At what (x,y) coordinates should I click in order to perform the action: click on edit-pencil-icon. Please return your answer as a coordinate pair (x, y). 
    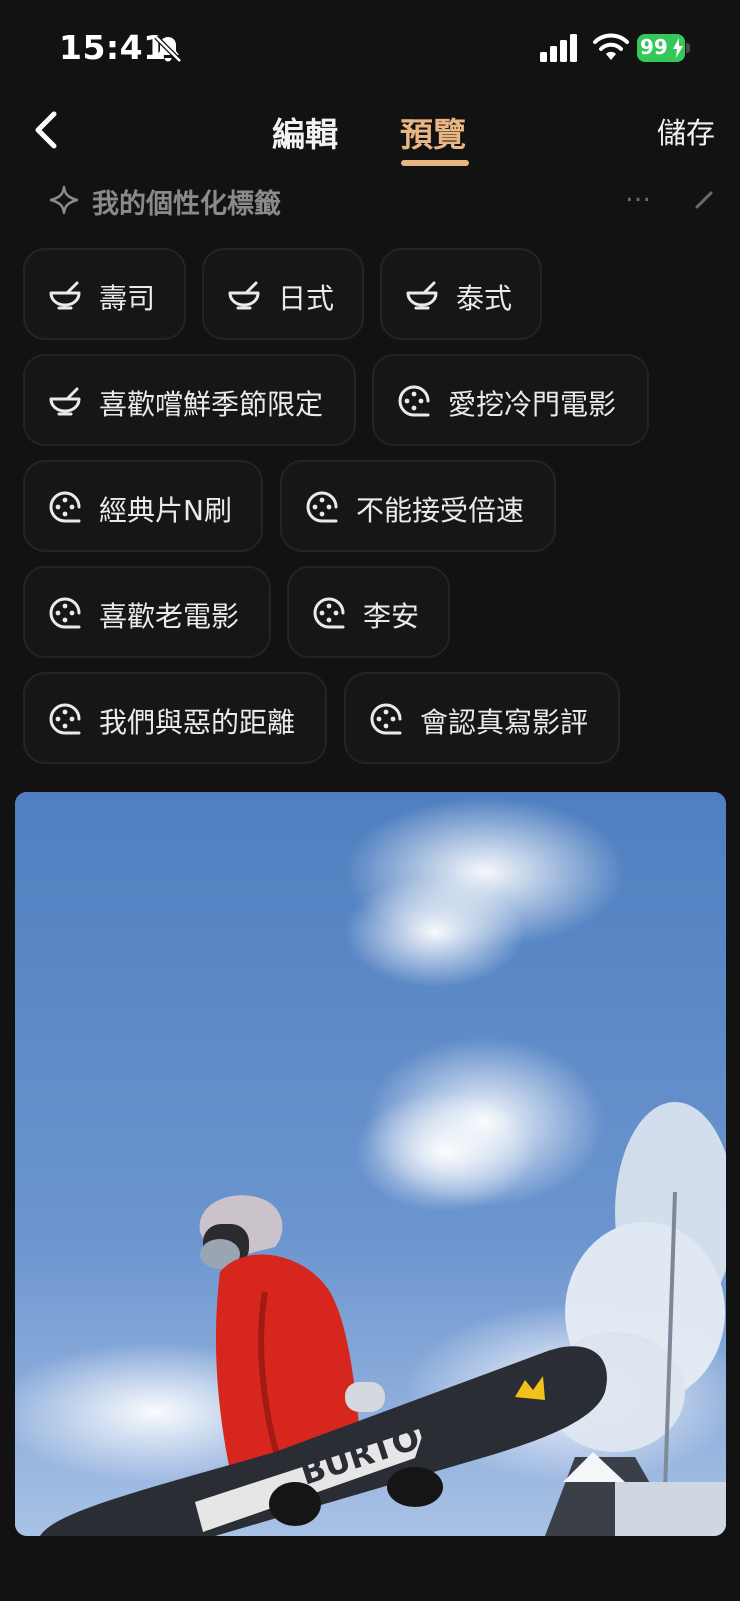
    Looking at the image, I should click on (704, 199).